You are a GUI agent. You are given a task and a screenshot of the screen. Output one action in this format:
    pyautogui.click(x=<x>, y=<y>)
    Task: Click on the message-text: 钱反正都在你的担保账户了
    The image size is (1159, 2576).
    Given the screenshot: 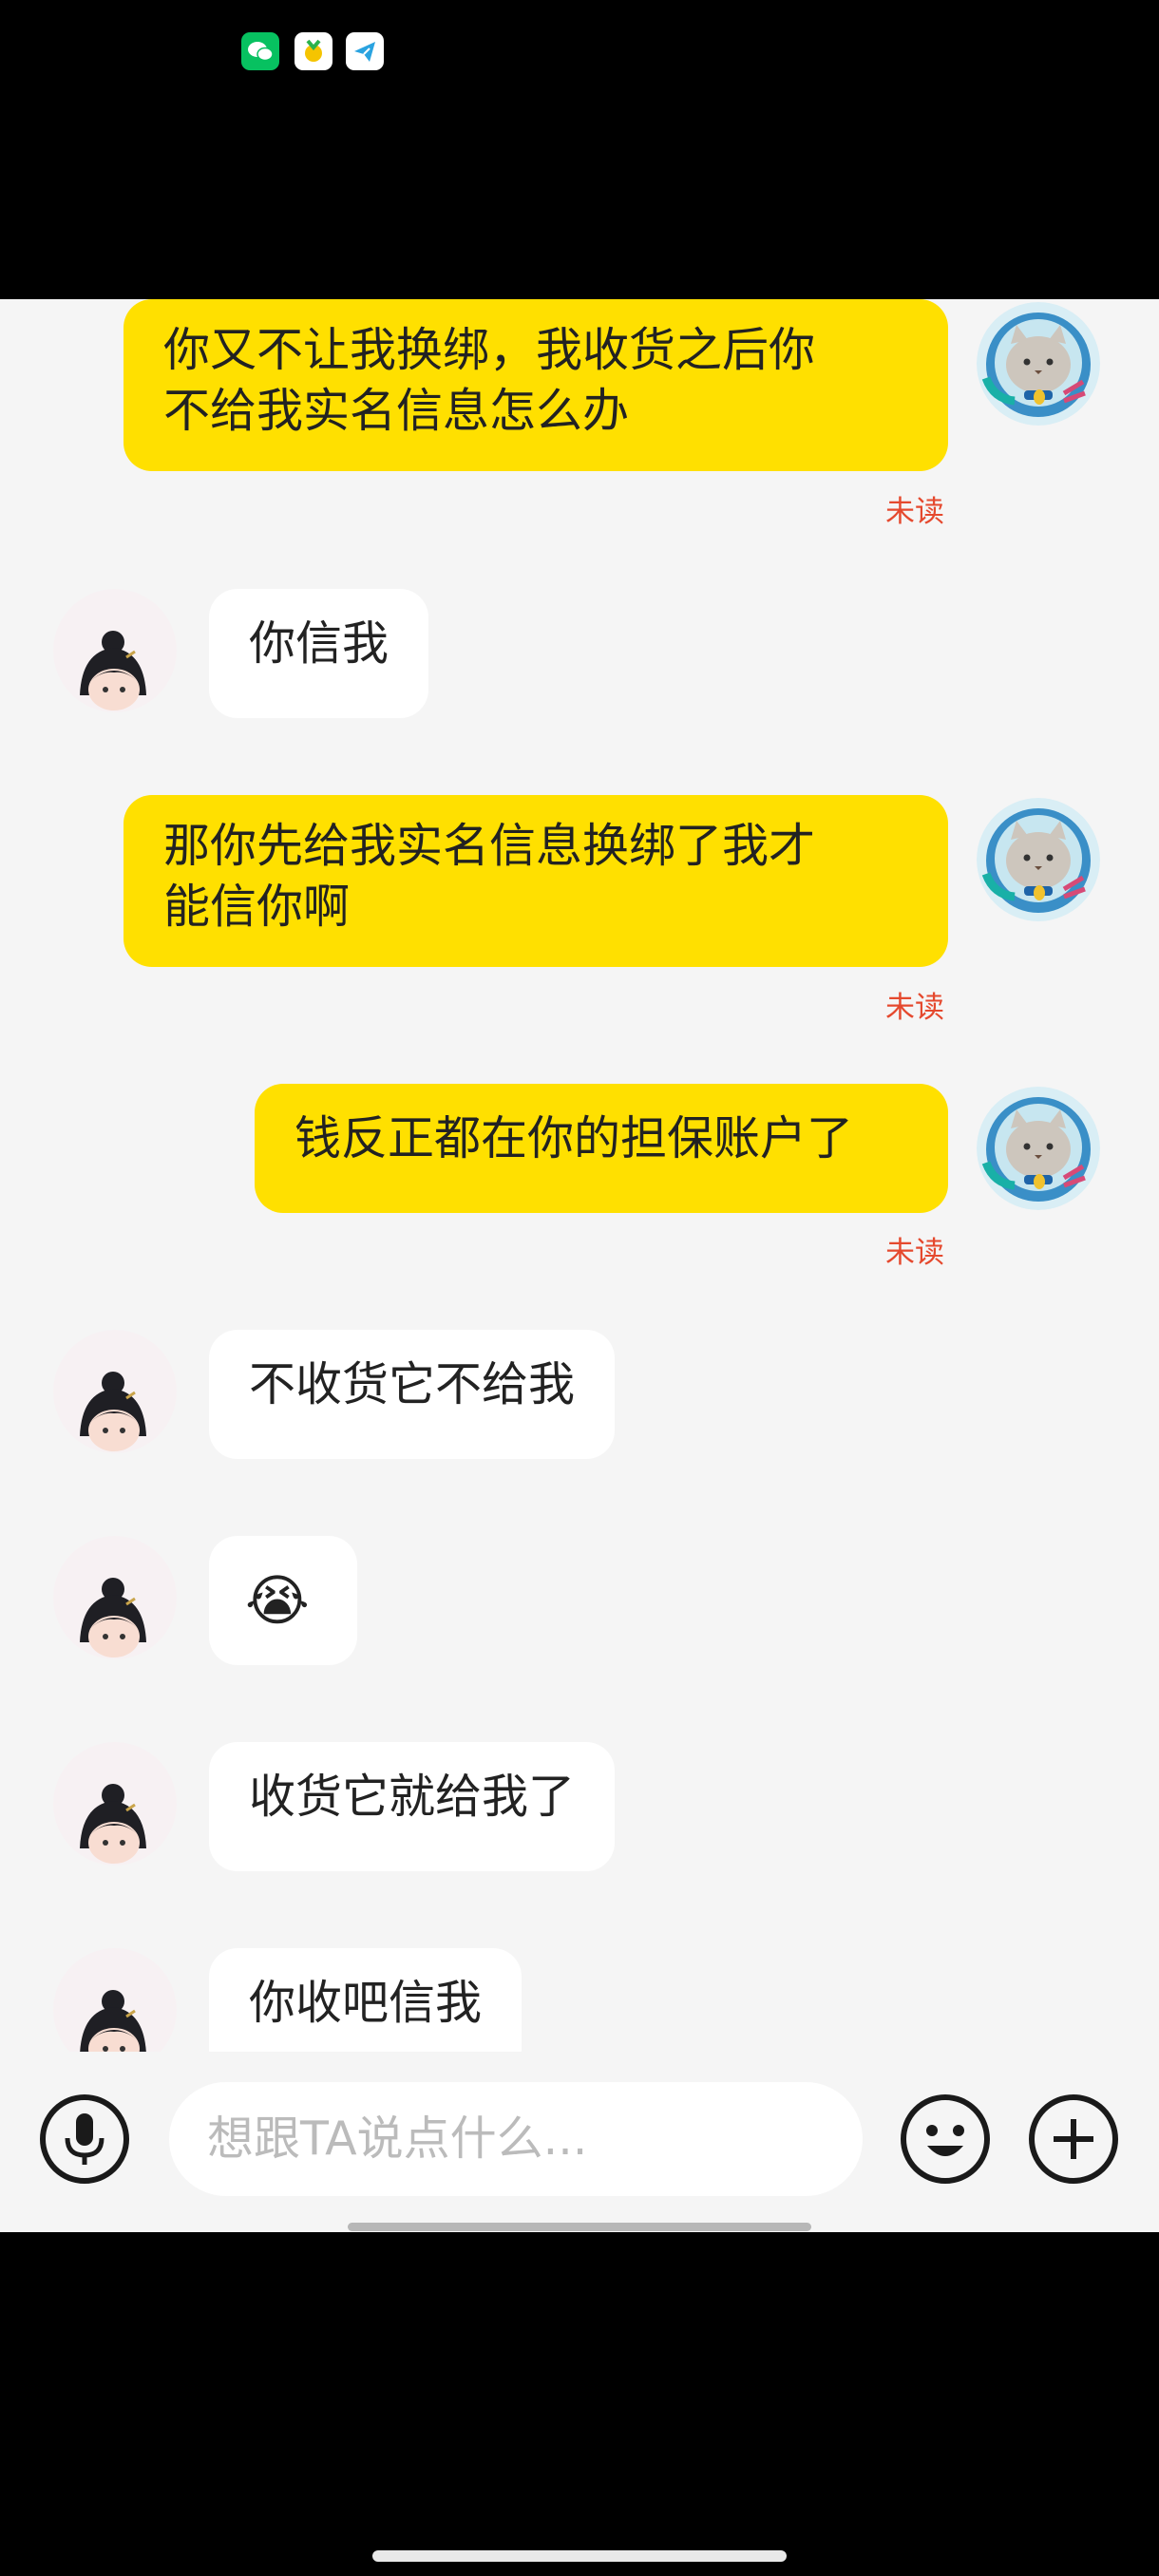 What is the action you would take?
    pyautogui.click(x=574, y=1138)
    